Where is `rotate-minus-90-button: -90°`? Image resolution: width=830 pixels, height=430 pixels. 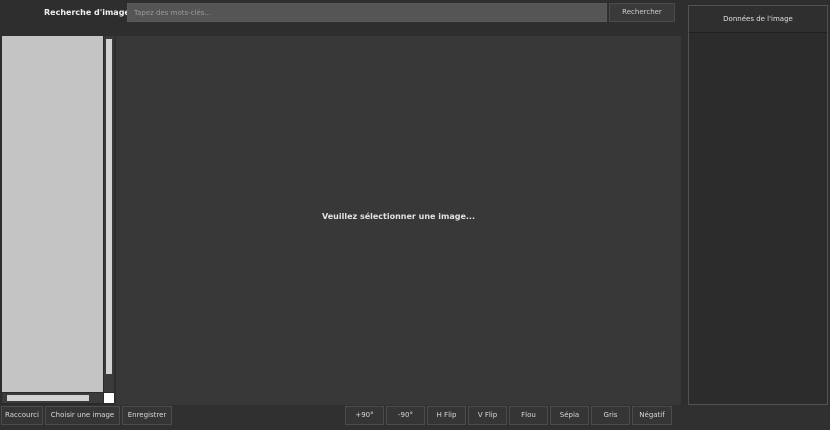 rotate-minus-90-button: -90° is located at coordinates (405, 415).